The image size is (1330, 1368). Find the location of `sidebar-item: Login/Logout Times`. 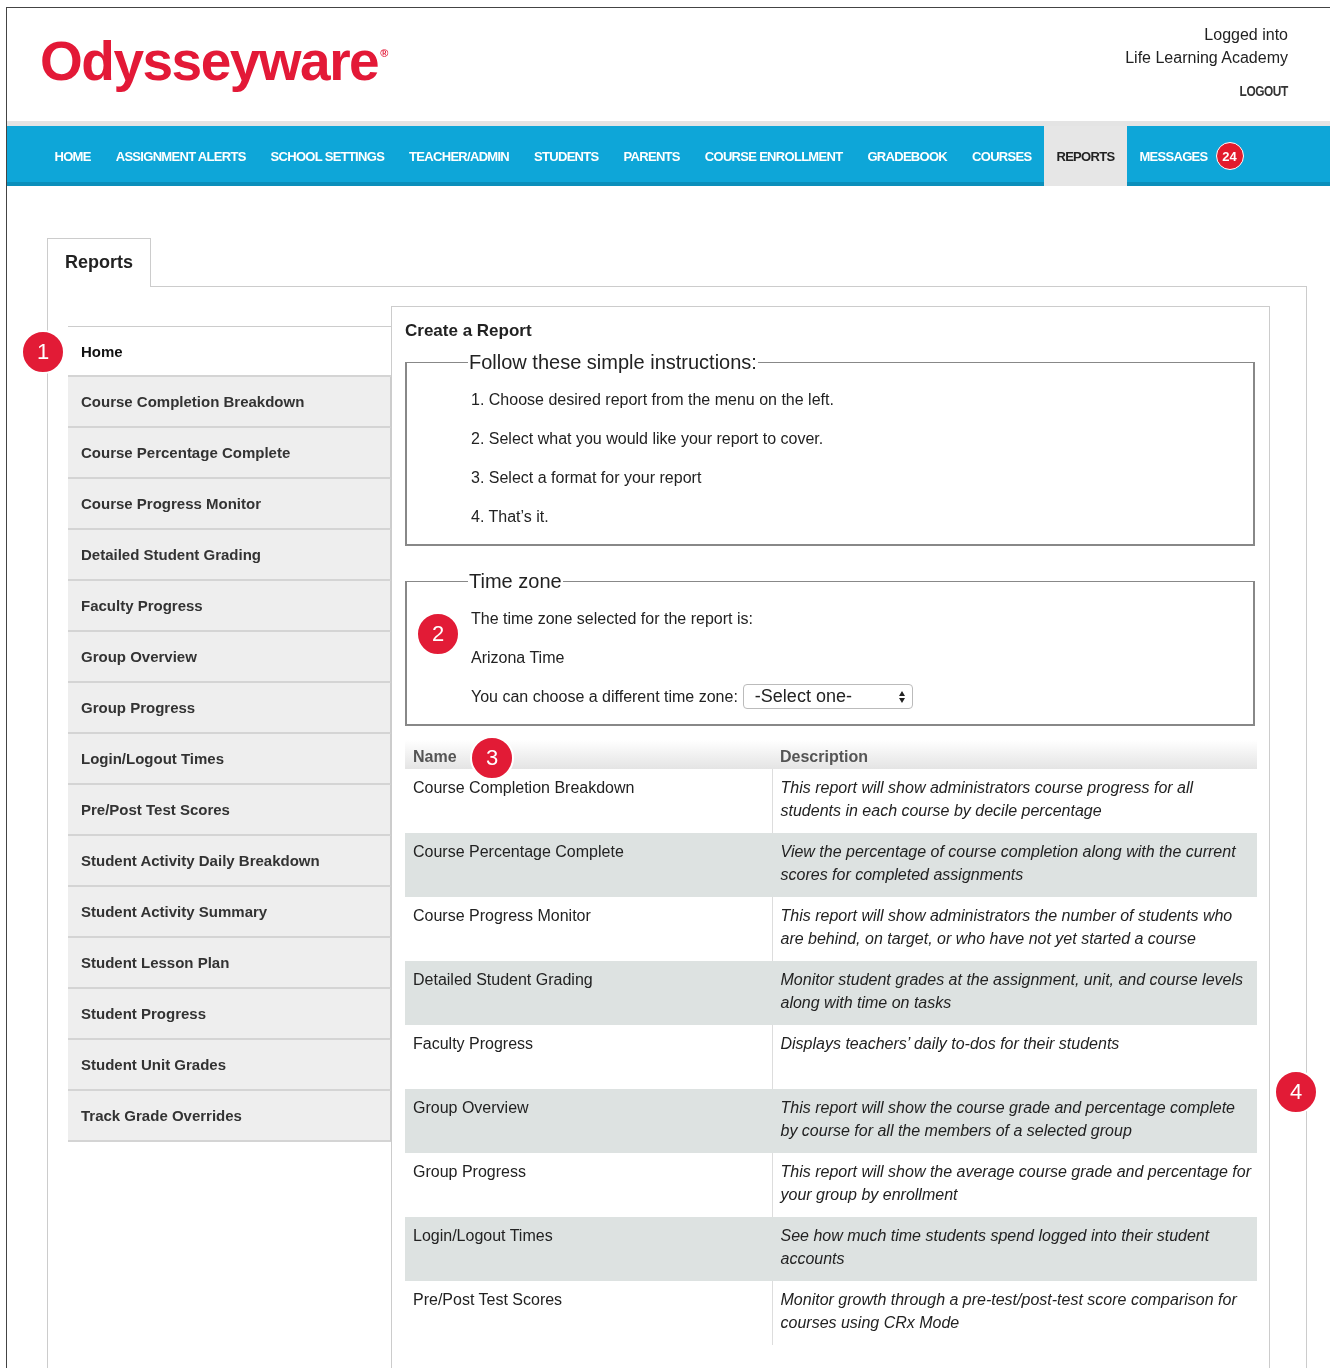

sidebar-item: Login/Logout Times is located at coordinates (229, 759).